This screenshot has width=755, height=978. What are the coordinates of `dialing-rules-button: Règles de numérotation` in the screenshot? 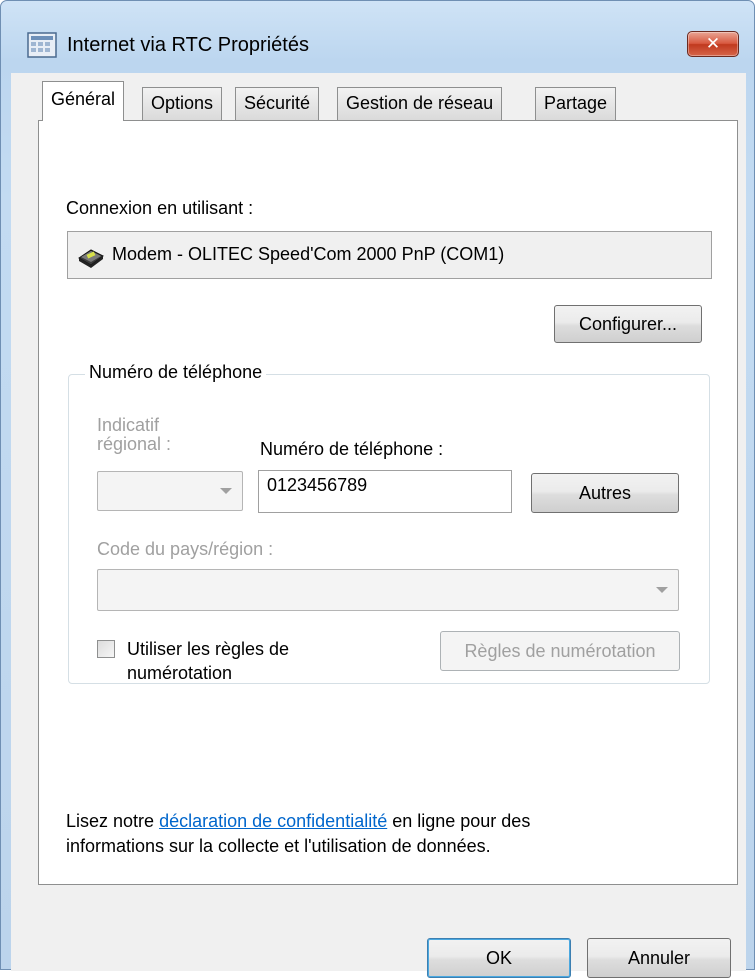 It's located at (560, 651).